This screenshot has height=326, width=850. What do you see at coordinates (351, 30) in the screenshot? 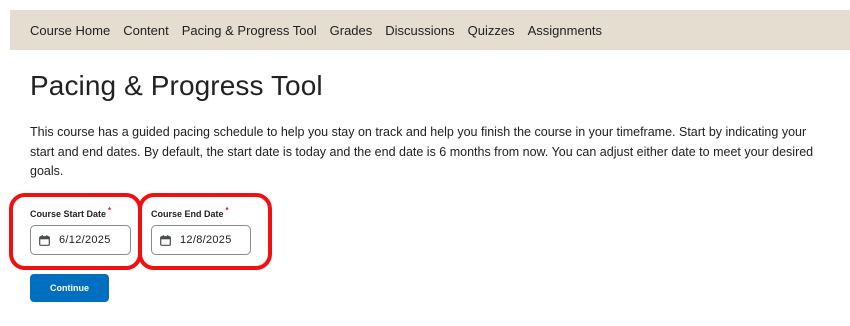
I see `nav-item-grades: Grades` at bounding box center [351, 30].